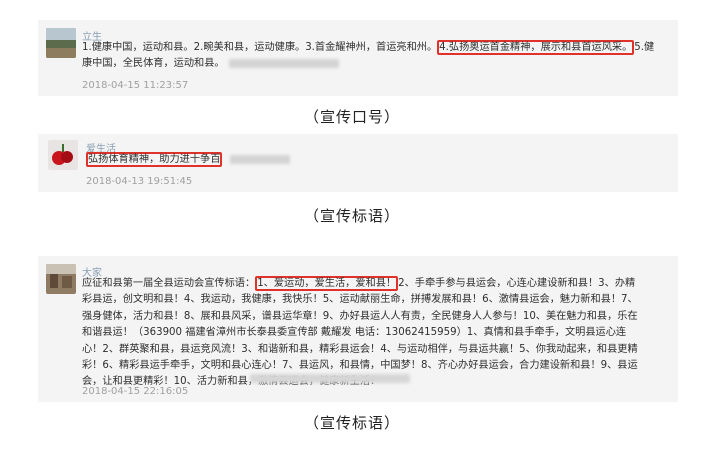  I want to click on highlighted-slogan: 1、爱运动，爱生活，爱和县！, so click(327, 283).